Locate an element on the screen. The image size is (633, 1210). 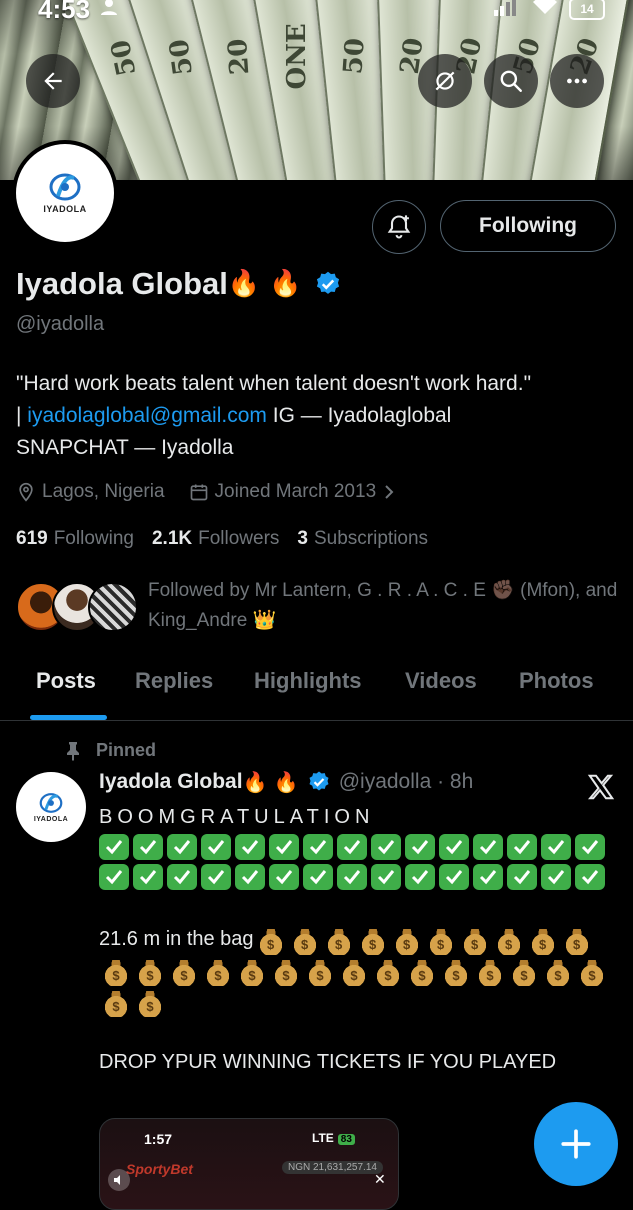
following-count: 619 is located at coordinates (32, 538).